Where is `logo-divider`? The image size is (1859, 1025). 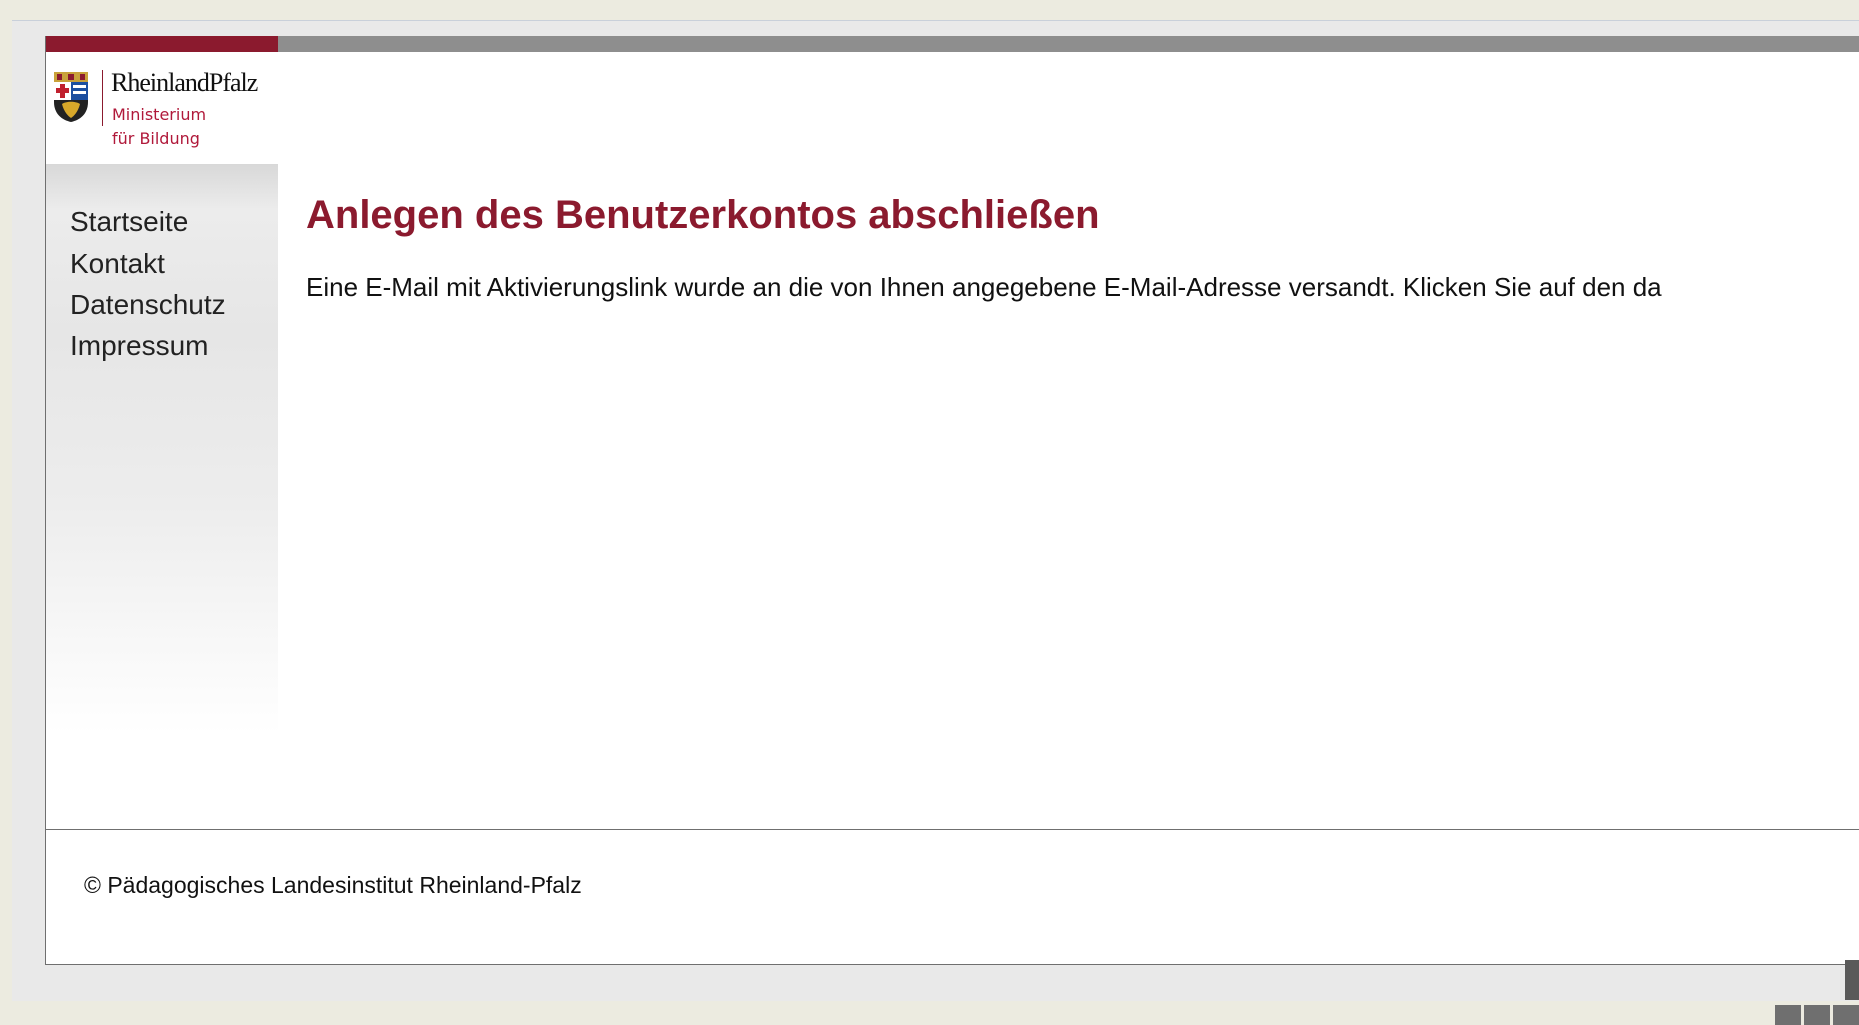
logo-divider is located at coordinates (102, 98).